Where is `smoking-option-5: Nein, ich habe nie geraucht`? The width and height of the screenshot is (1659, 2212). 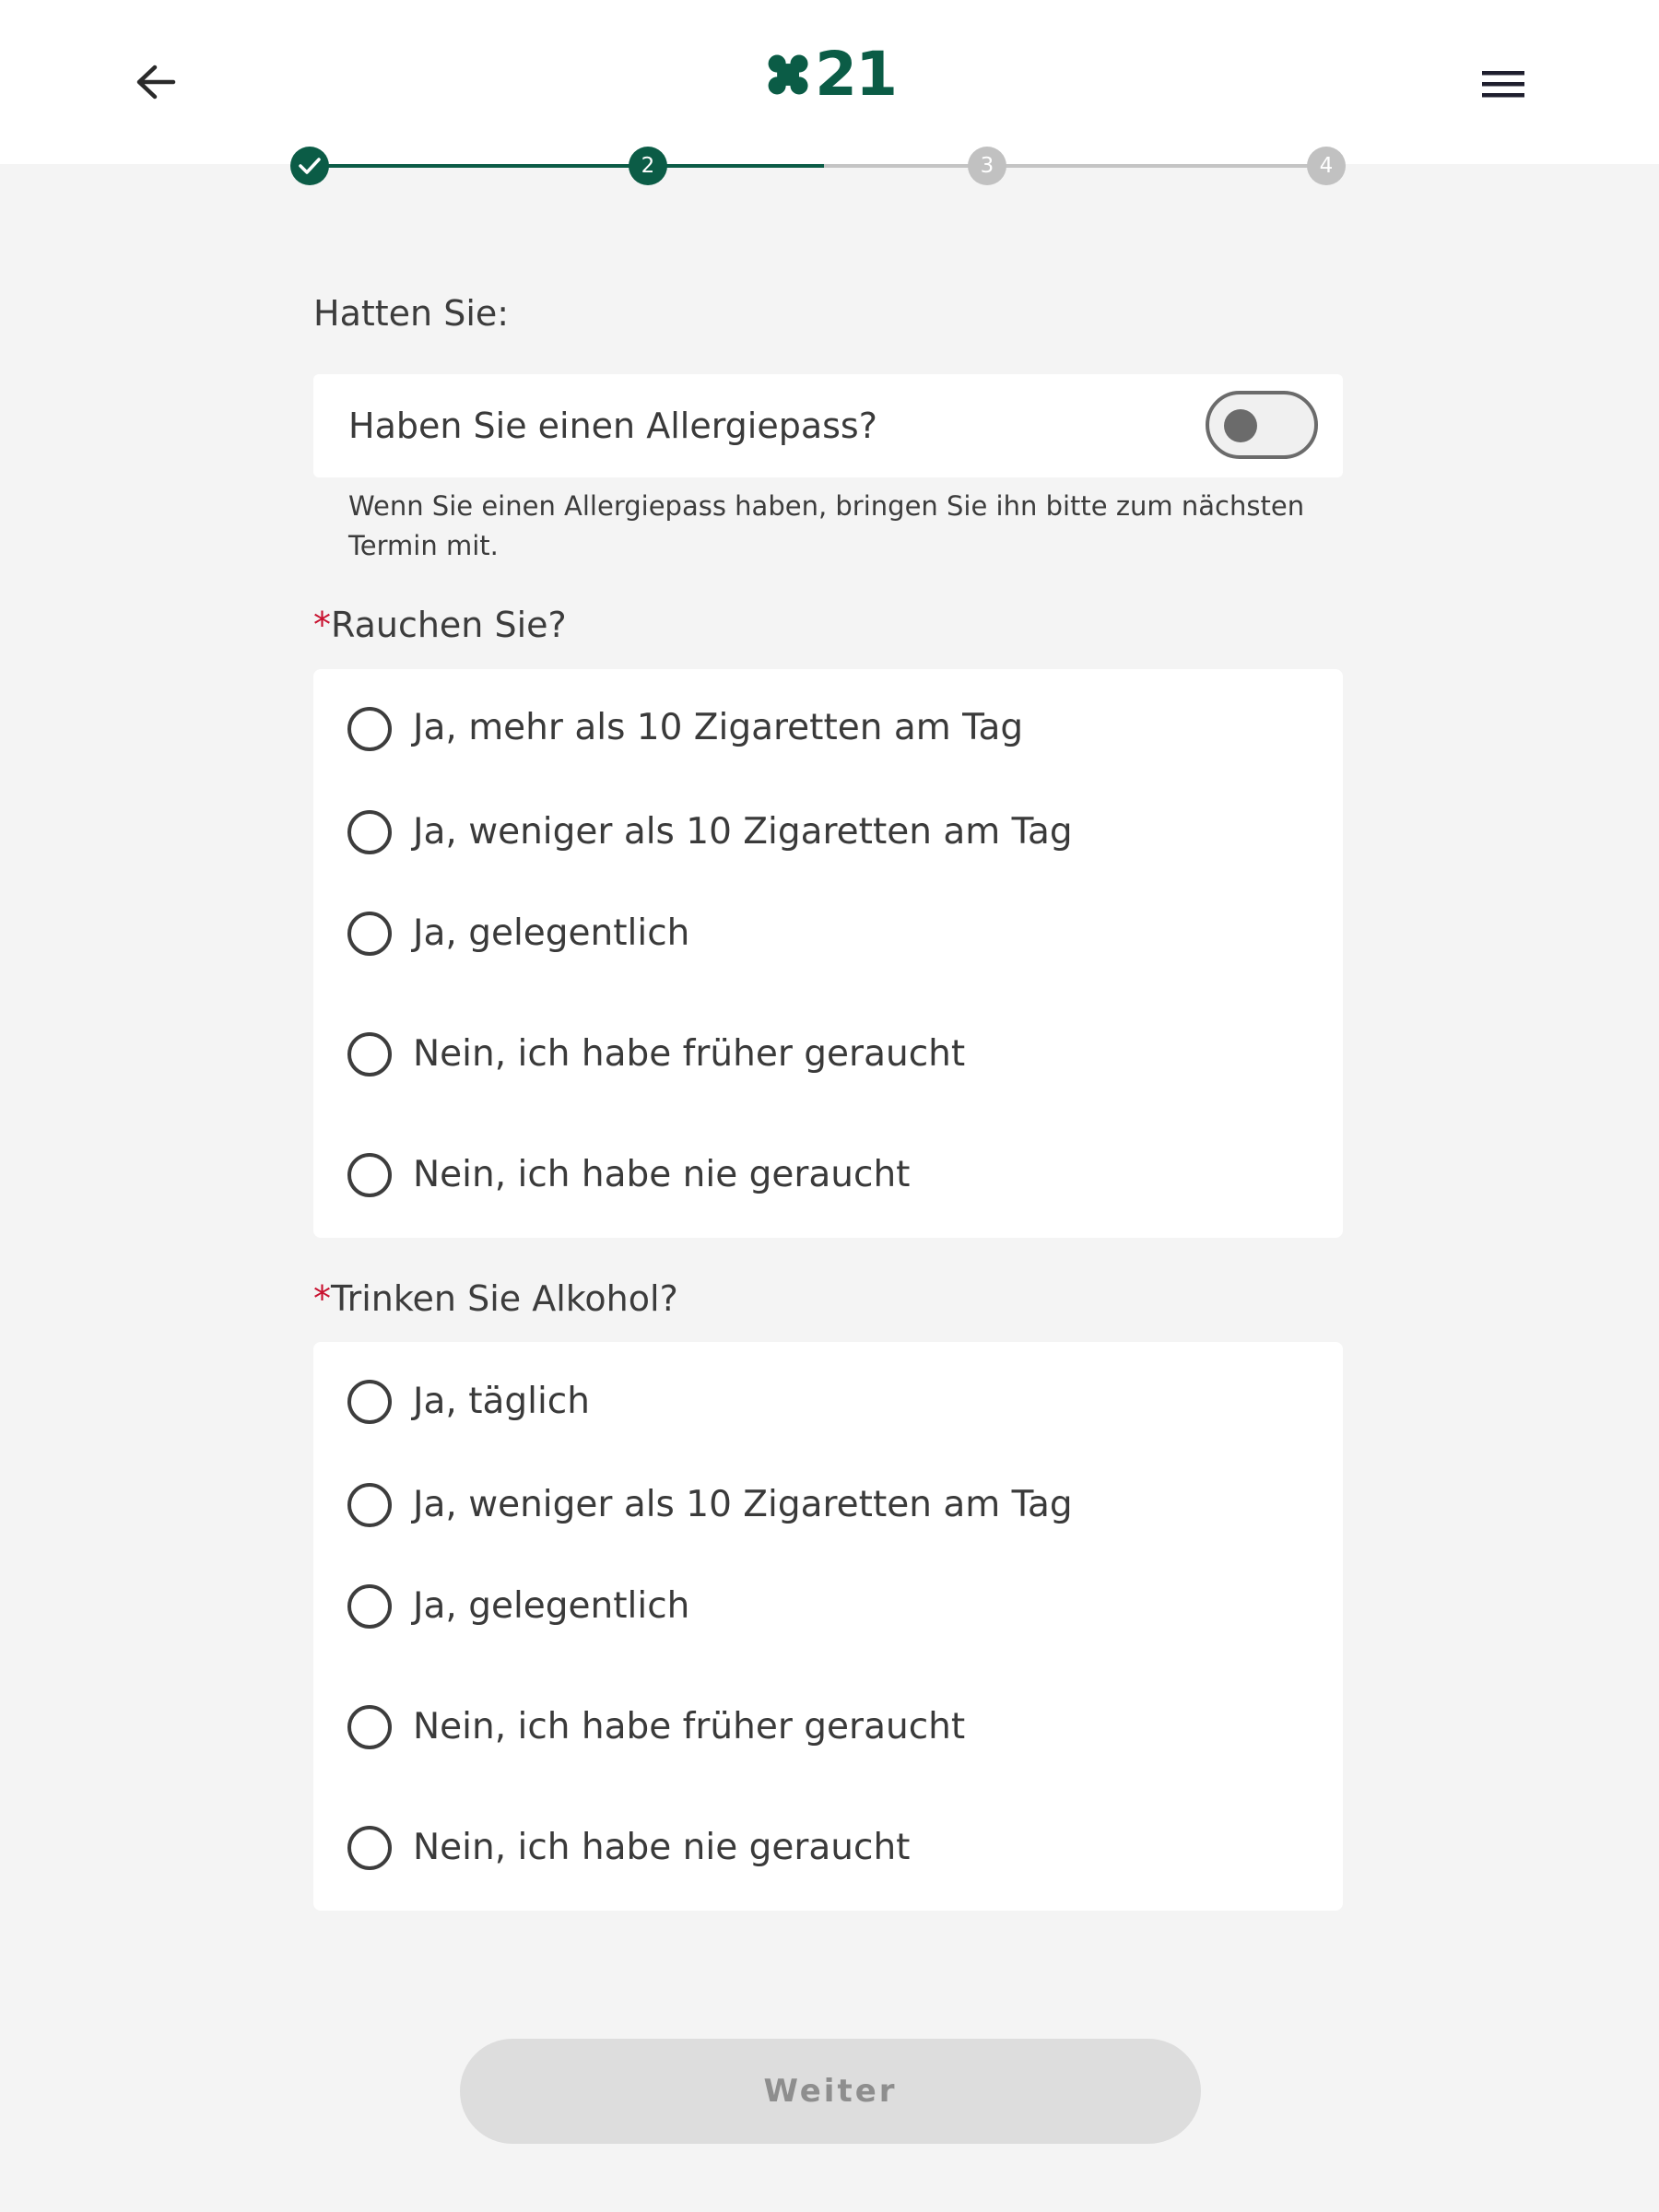
smoking-option-5: Nein, ich habe nie geraucht is located at coordinates (828, 1177).